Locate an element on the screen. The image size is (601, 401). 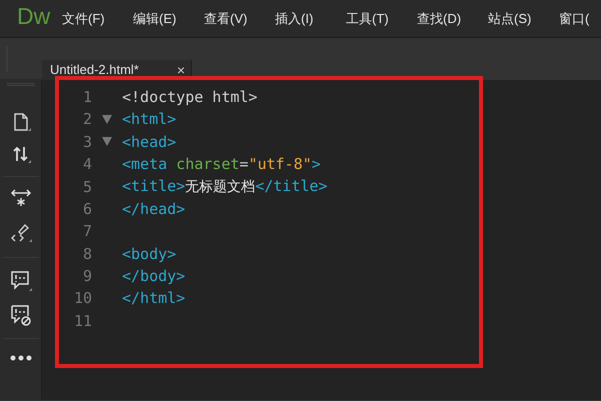
code-line: </head> is located at coordinates (154, 209).